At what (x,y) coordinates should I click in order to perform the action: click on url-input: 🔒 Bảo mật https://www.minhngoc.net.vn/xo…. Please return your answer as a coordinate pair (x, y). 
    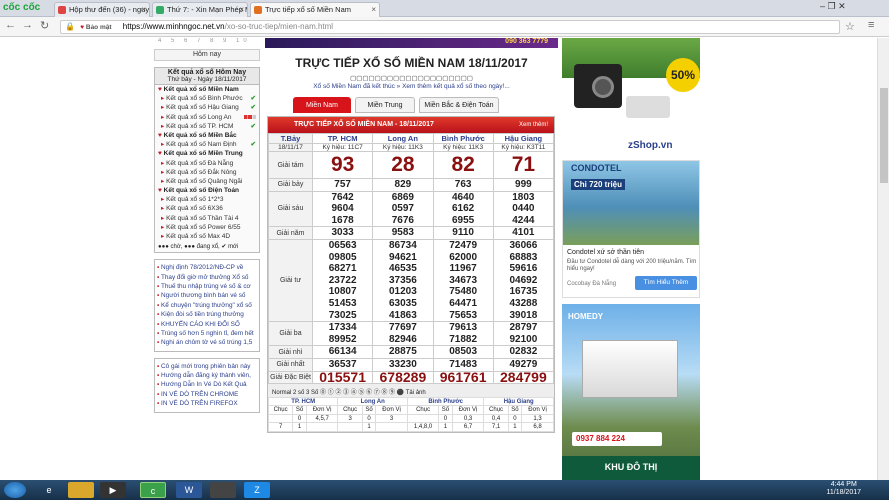
    Looking at the image, I should click on (450, 27).